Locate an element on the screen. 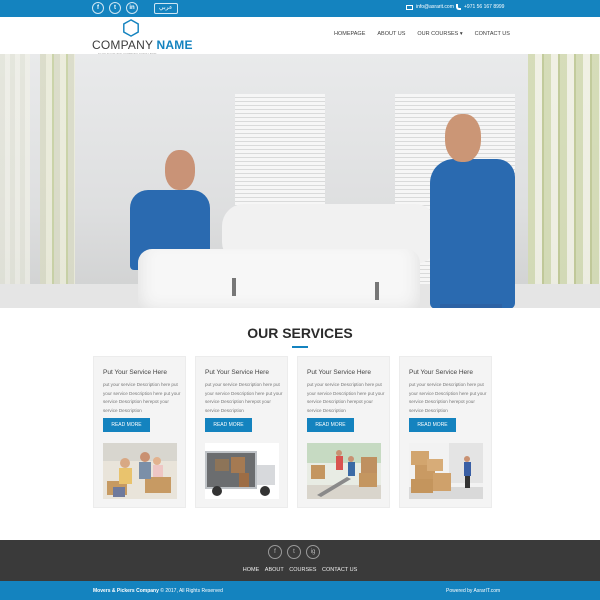 The height and width of the screenshot is (600, 600). mover-left-head is located at coordinates (180, 170).